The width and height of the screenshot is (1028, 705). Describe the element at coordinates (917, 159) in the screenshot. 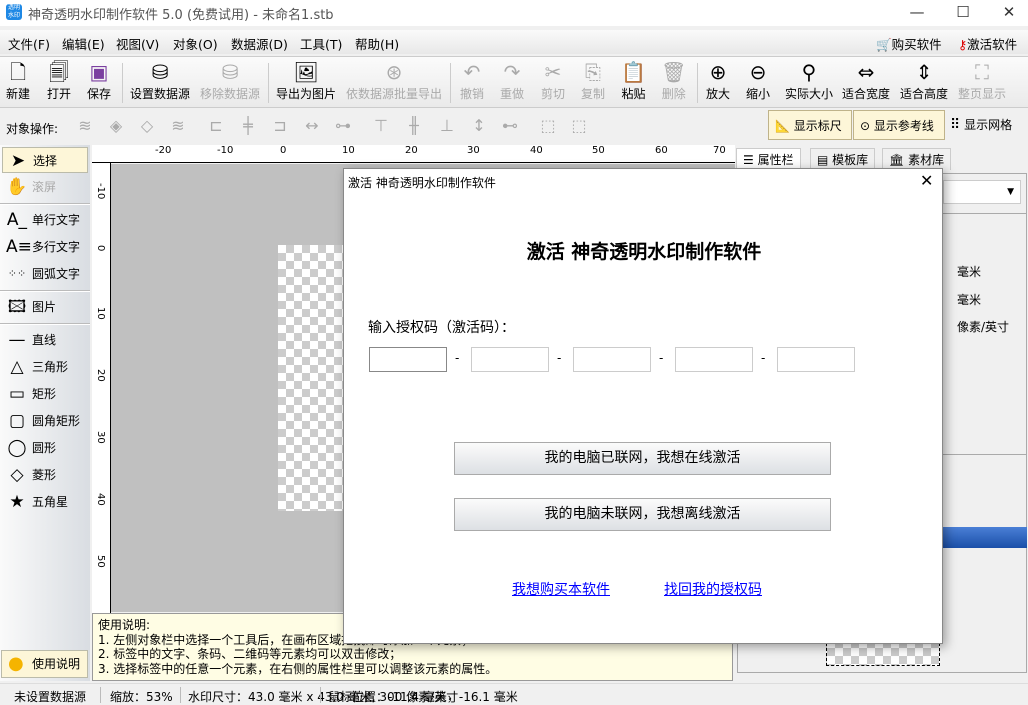

I see `tab-materials: 🏛 素材库` at that location.